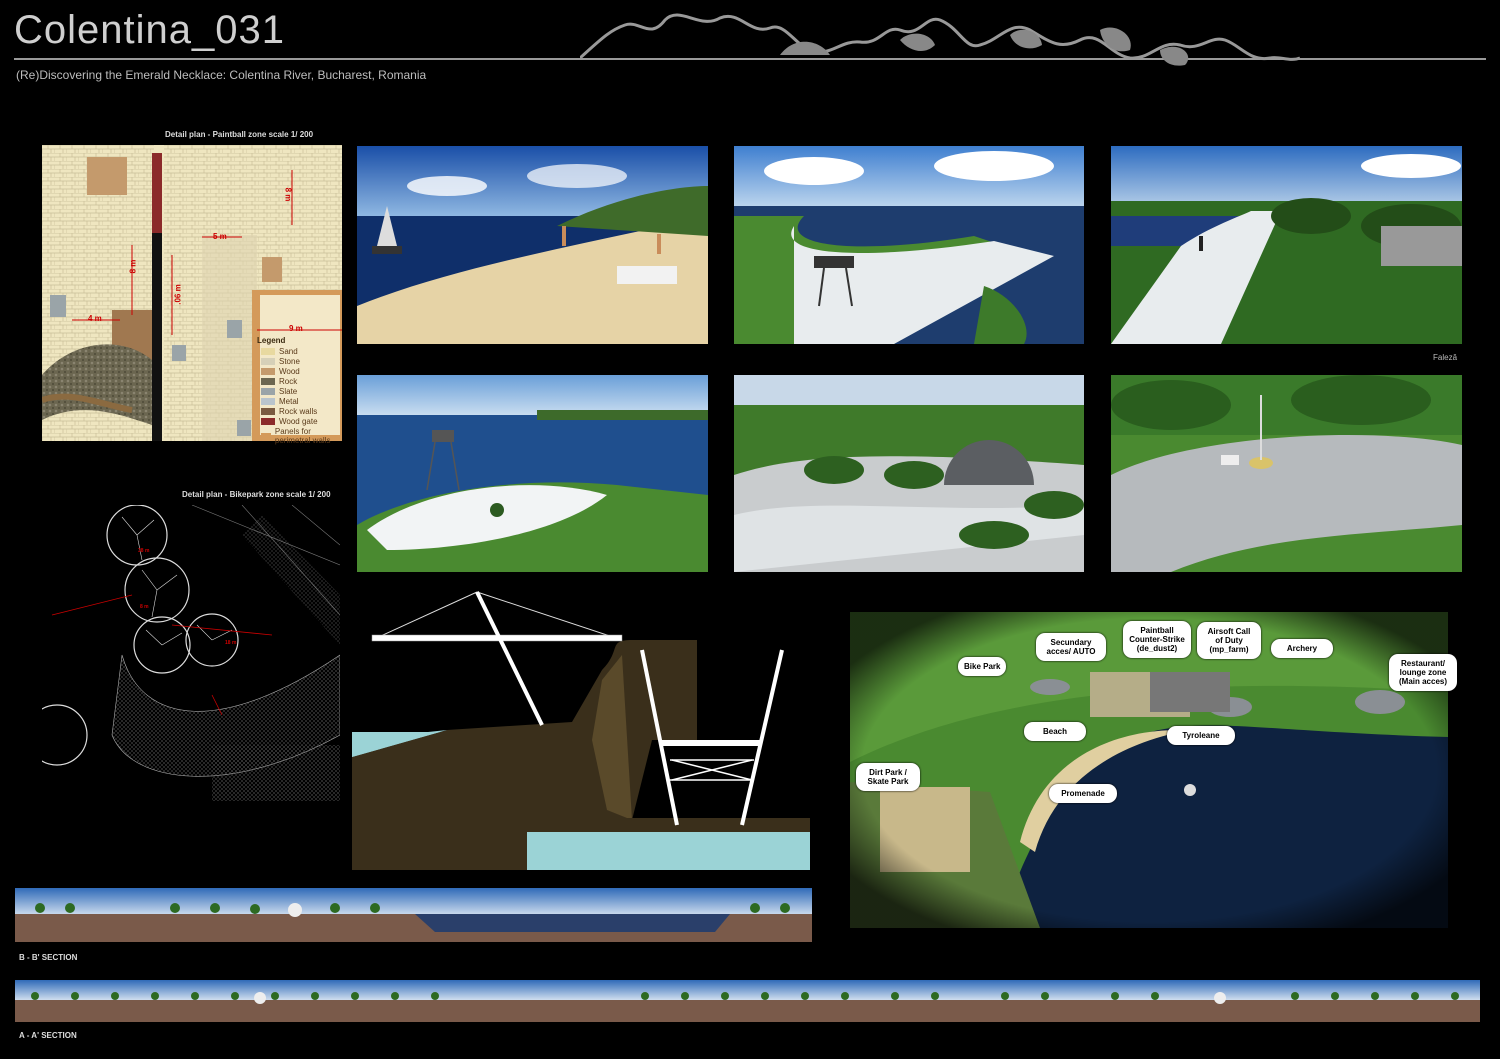 The image size is (1500, 1059). What do you see at coordinates (982, 666) in the screenshot?
I see `masterplan-label-bike-park: Bike Park` at bounding box center [982, 666].